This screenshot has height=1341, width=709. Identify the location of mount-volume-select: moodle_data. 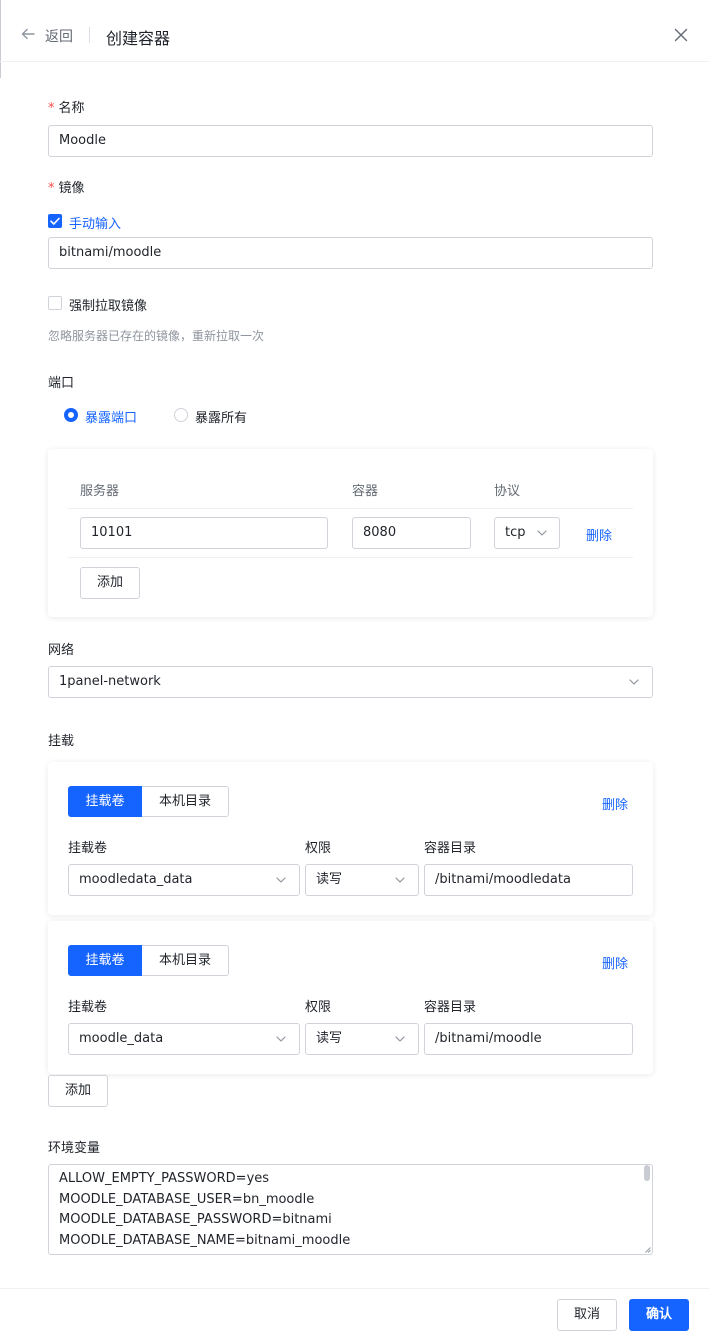
(184, 1039).